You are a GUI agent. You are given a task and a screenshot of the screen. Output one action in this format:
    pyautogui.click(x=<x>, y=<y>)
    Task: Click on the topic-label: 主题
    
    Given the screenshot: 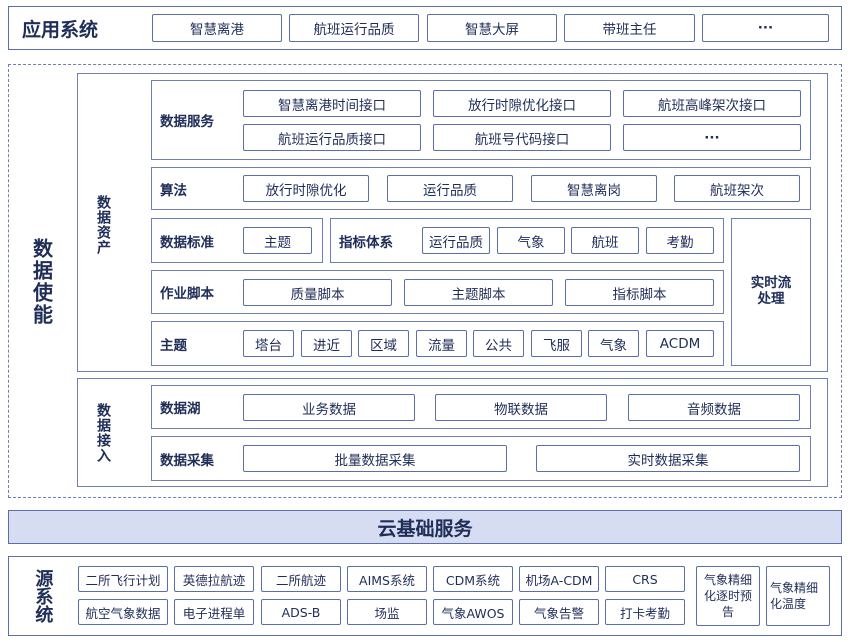 What is the action you would take?
    pyautogui.click(x=173, y=345)
    